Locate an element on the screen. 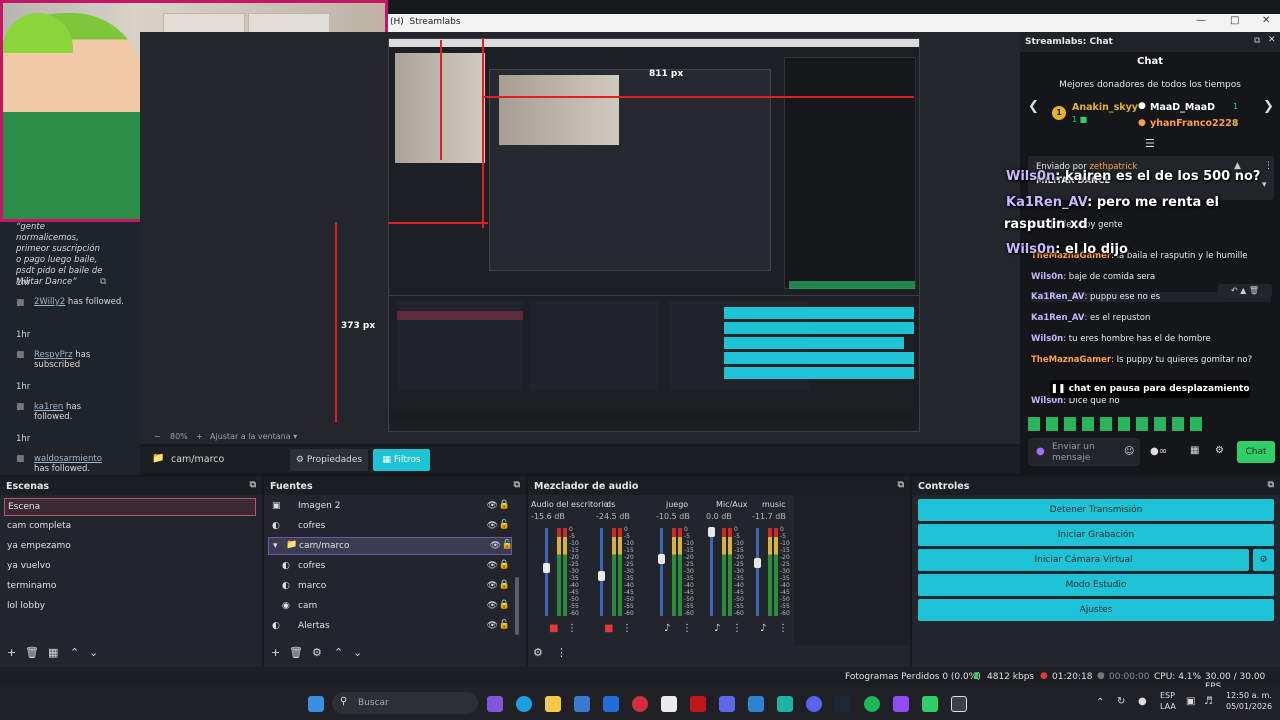  scene-item: cam completa is located at coordinates (130, 527).